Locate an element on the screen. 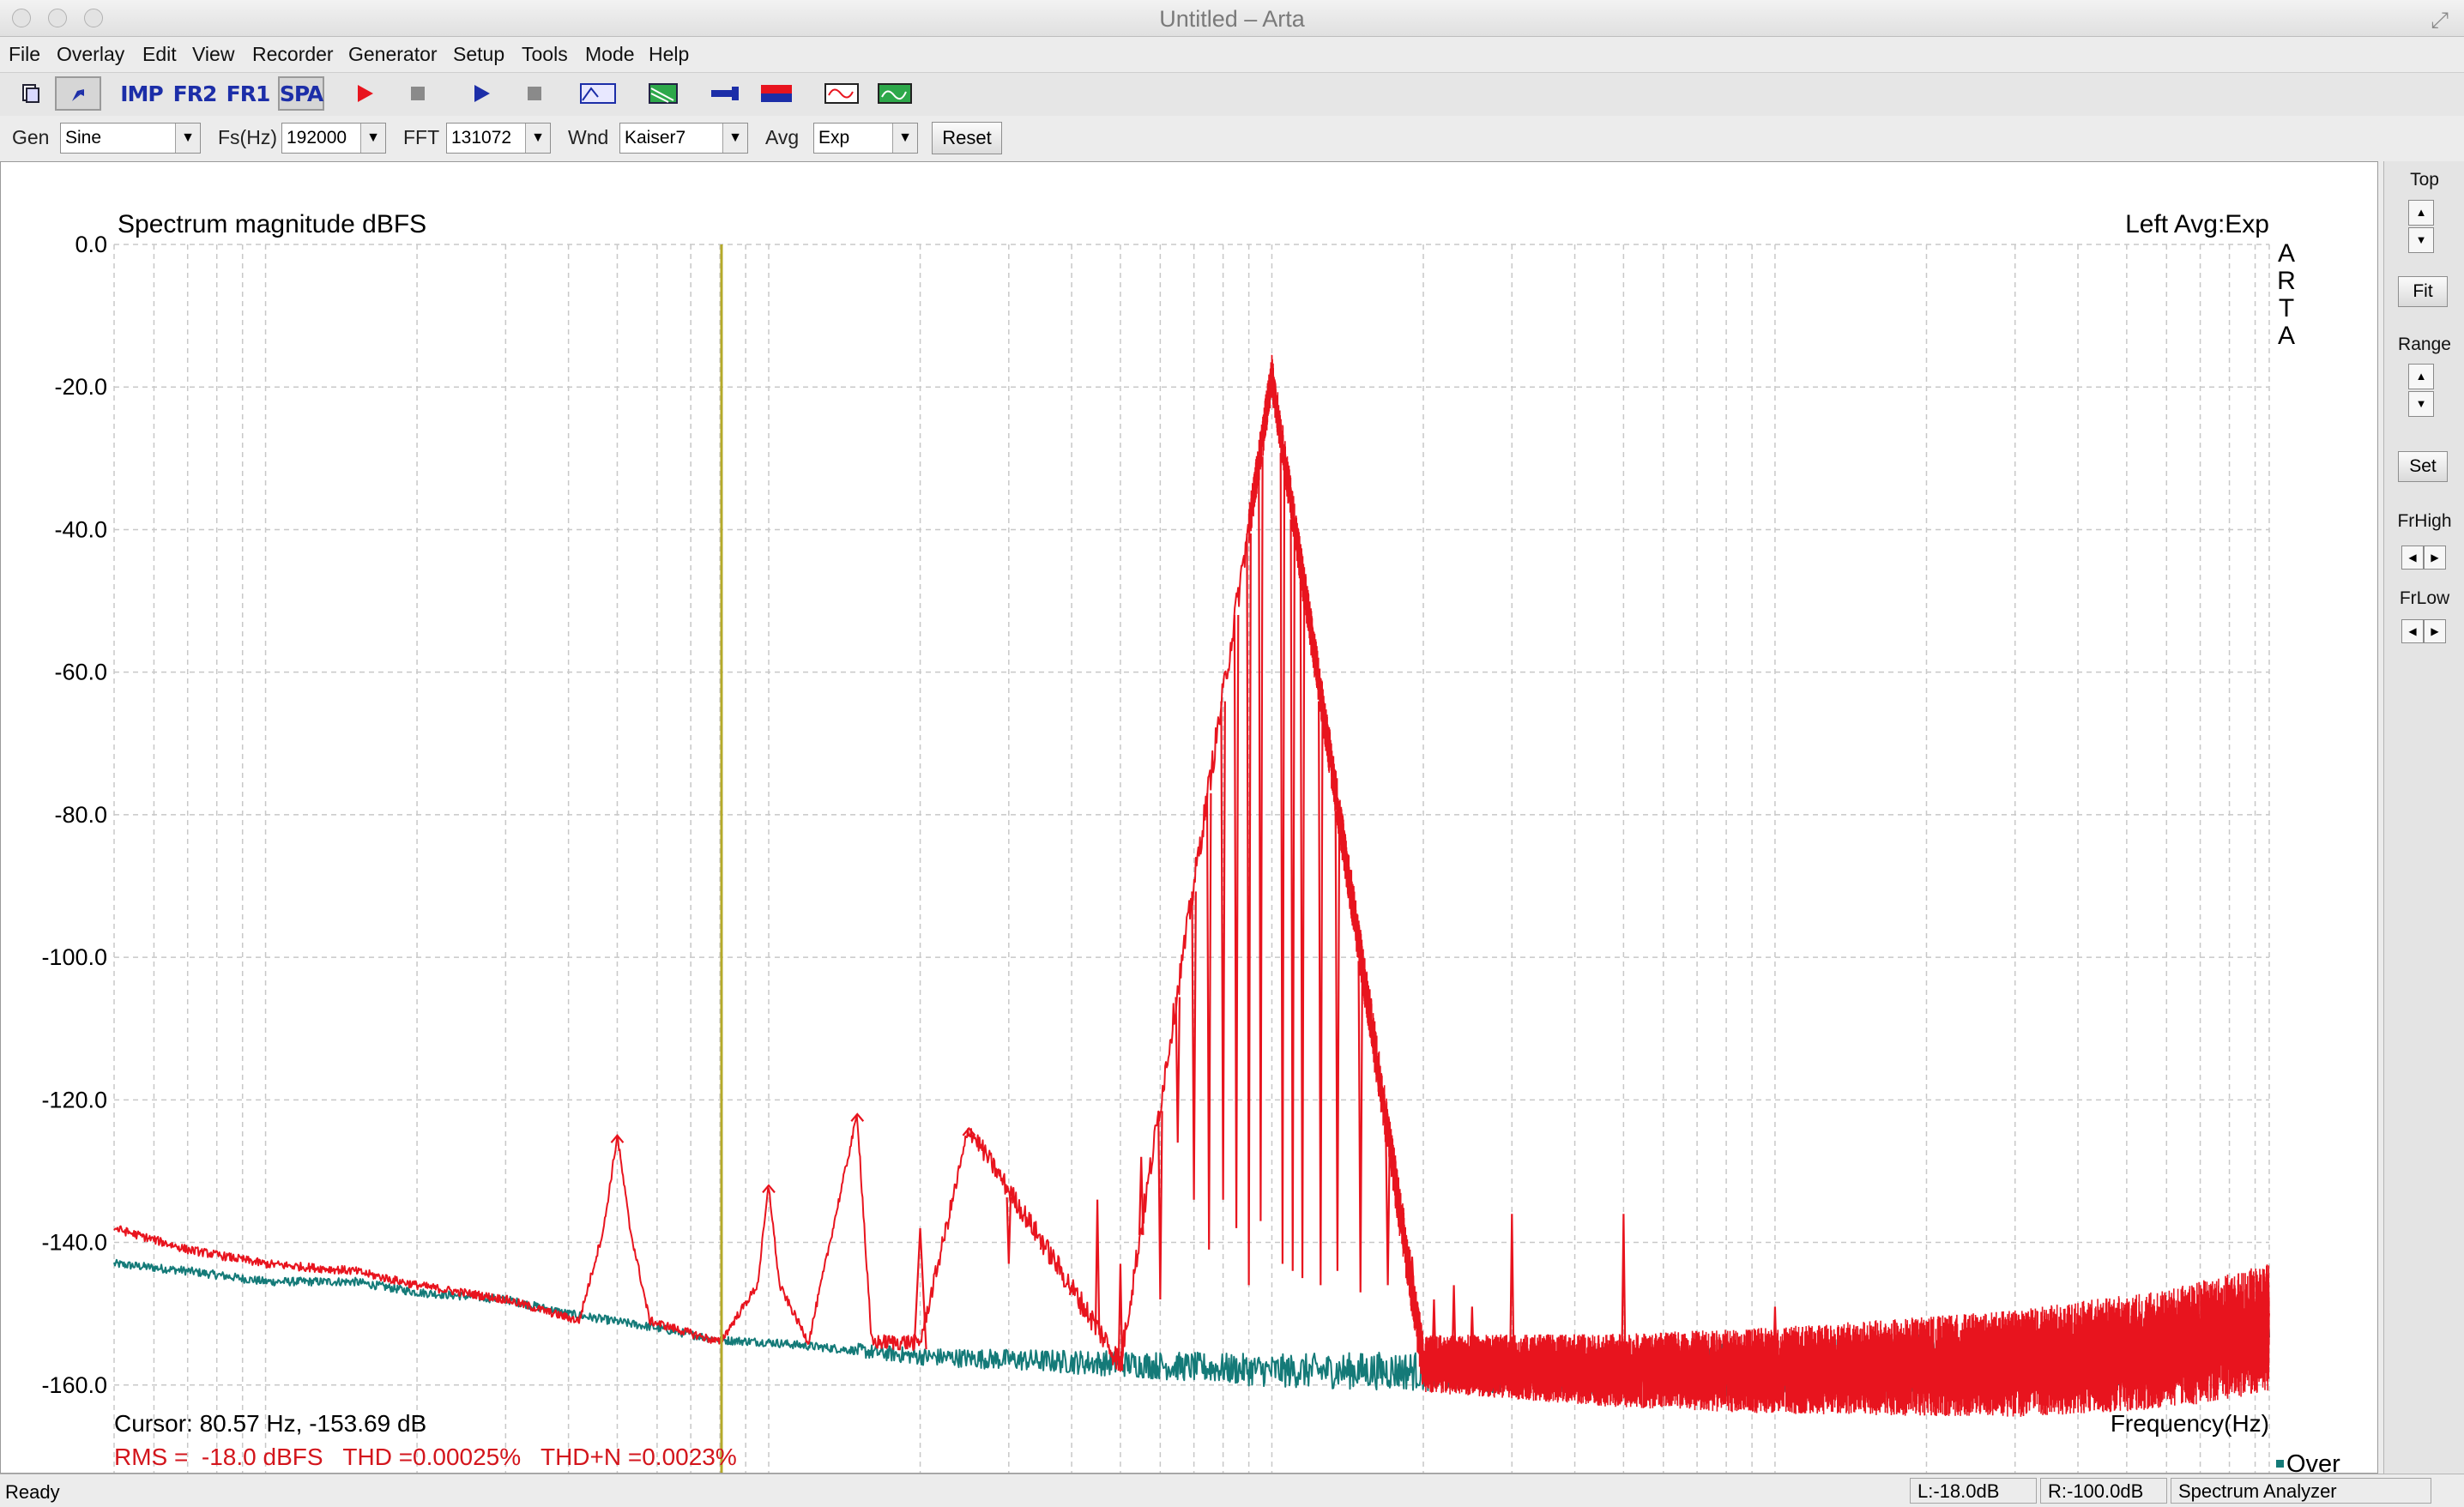 The height and width of the screenshot is (1507, 2464). range-down-button: ▼ is located at coordinates (2421, 404).